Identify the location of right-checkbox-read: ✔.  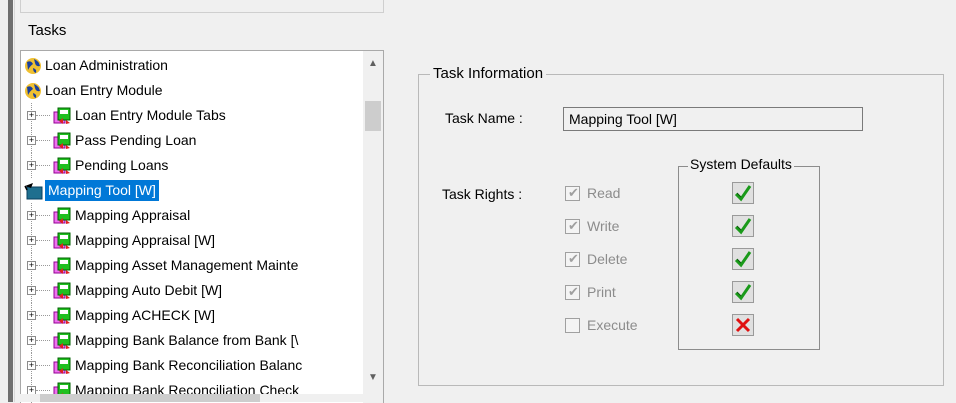
(572, 193).